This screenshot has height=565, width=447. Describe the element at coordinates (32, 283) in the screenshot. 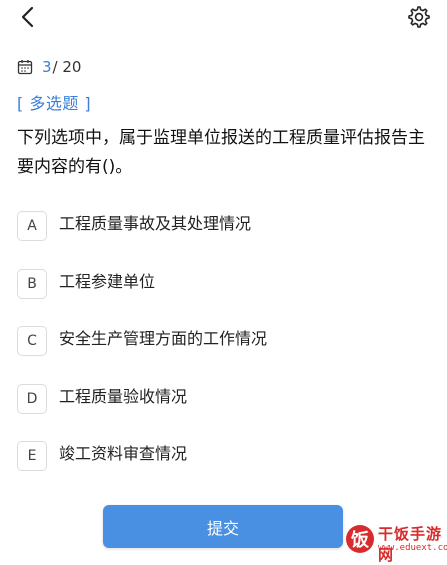

I see `option-key: B` at that location.